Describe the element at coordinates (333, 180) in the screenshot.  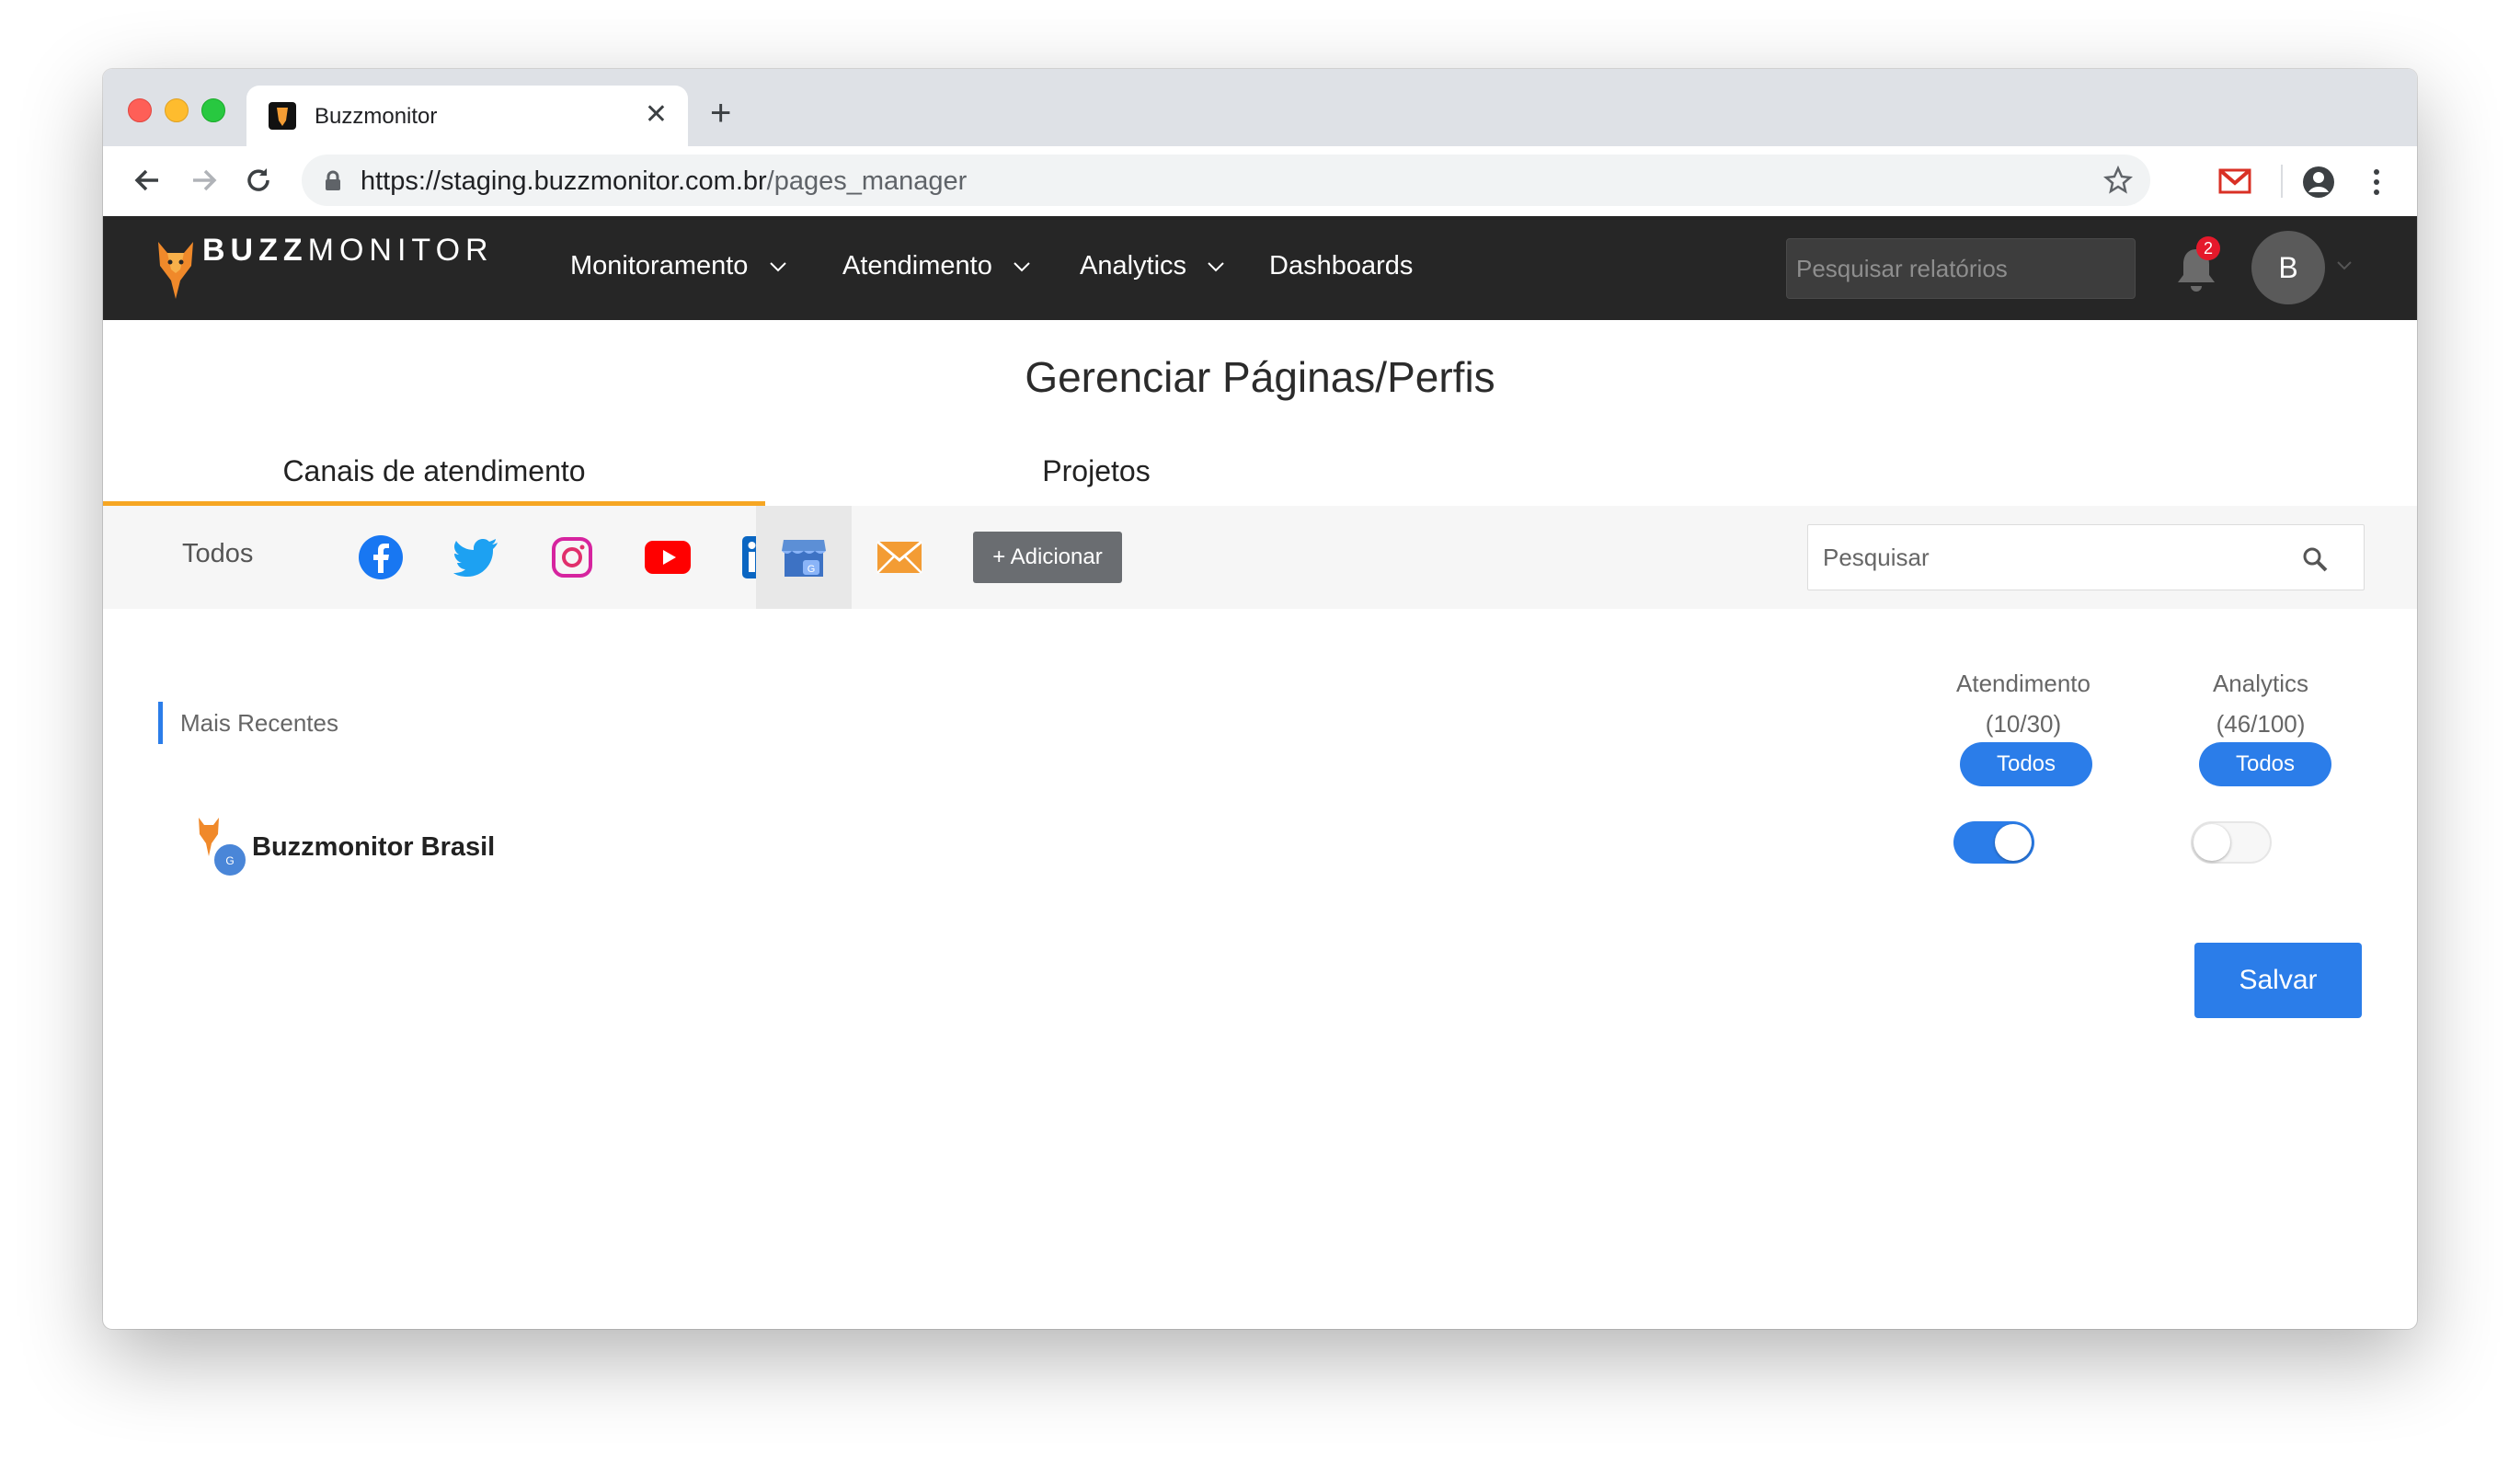
I see `lock-icon` at that location.